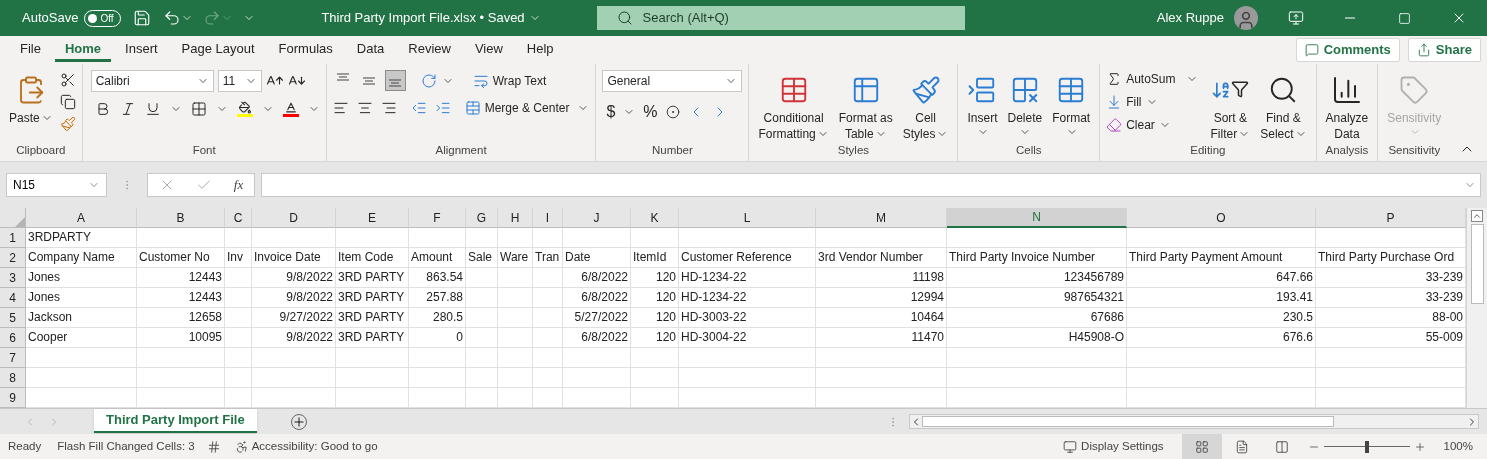  Describe the element at coordinates (655, 218) in the screenshot. I see `column-header: K` at that location.